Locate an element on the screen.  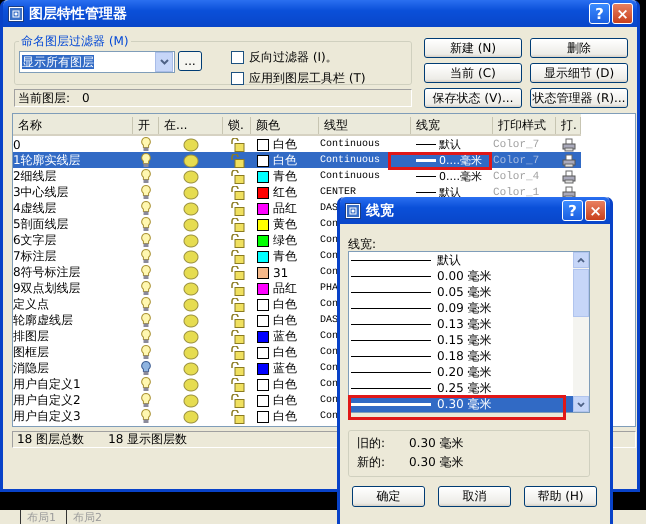
layer-row: 3中心线层 红色 CENTER 默认 Color_1 is located at coordinates (297, 192).